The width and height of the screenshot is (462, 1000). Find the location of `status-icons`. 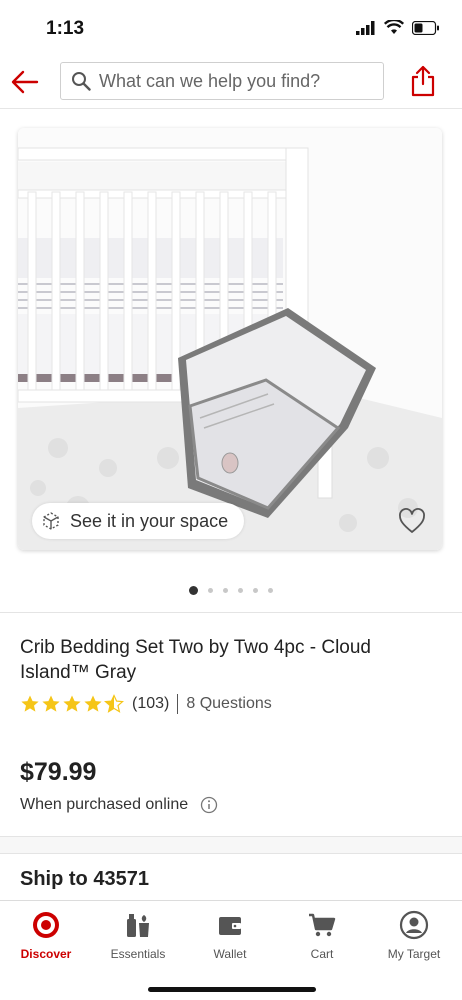

status-icons is located at coordinates (398, 27).